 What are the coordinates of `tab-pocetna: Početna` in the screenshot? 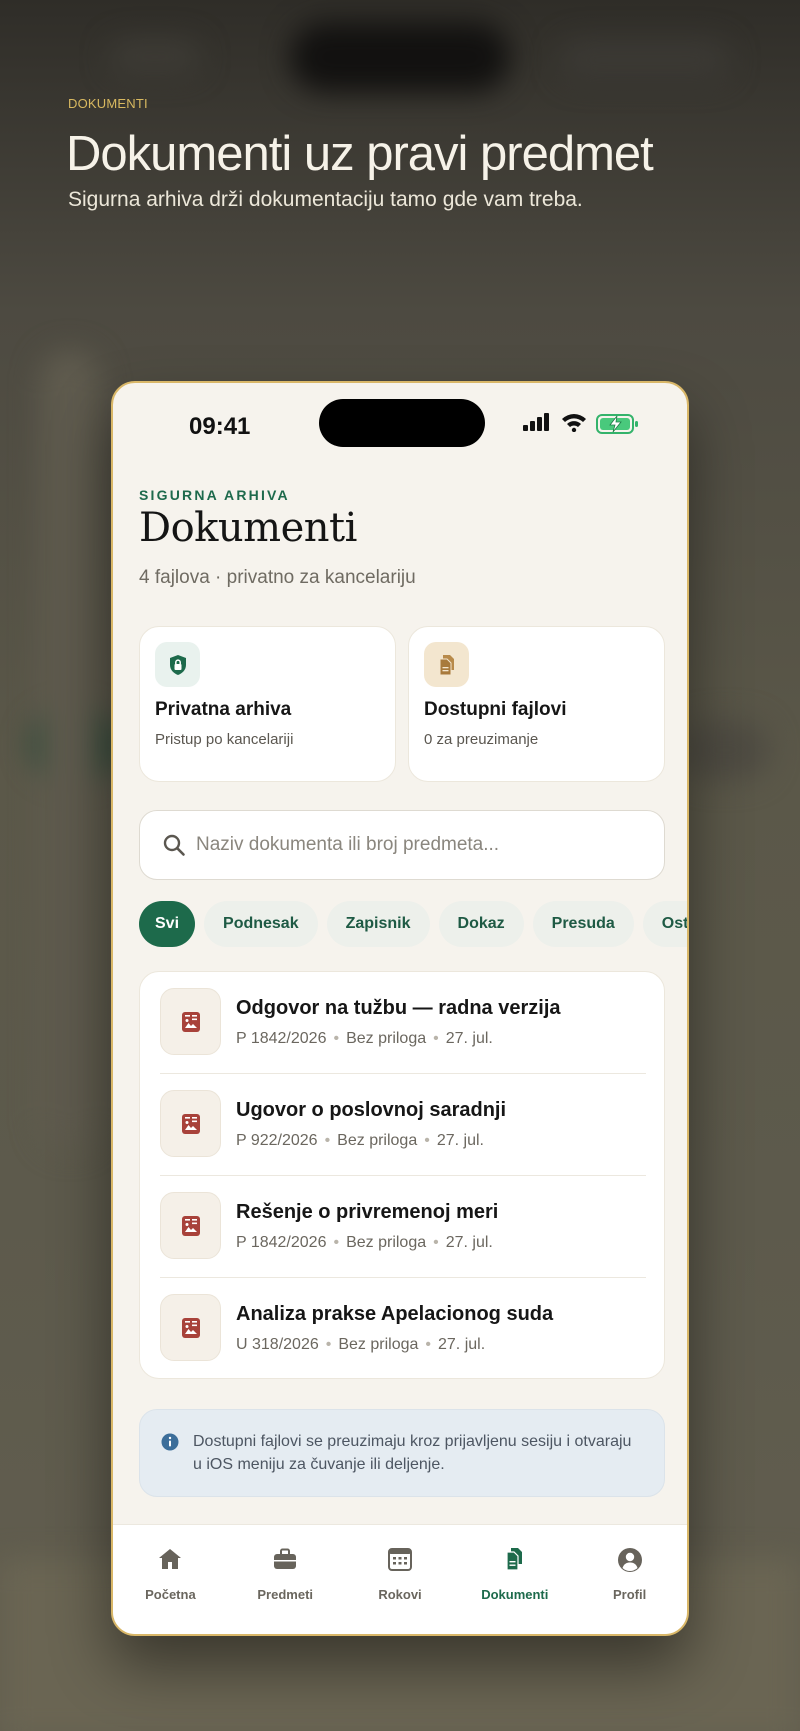 It's located at (170, 1579).